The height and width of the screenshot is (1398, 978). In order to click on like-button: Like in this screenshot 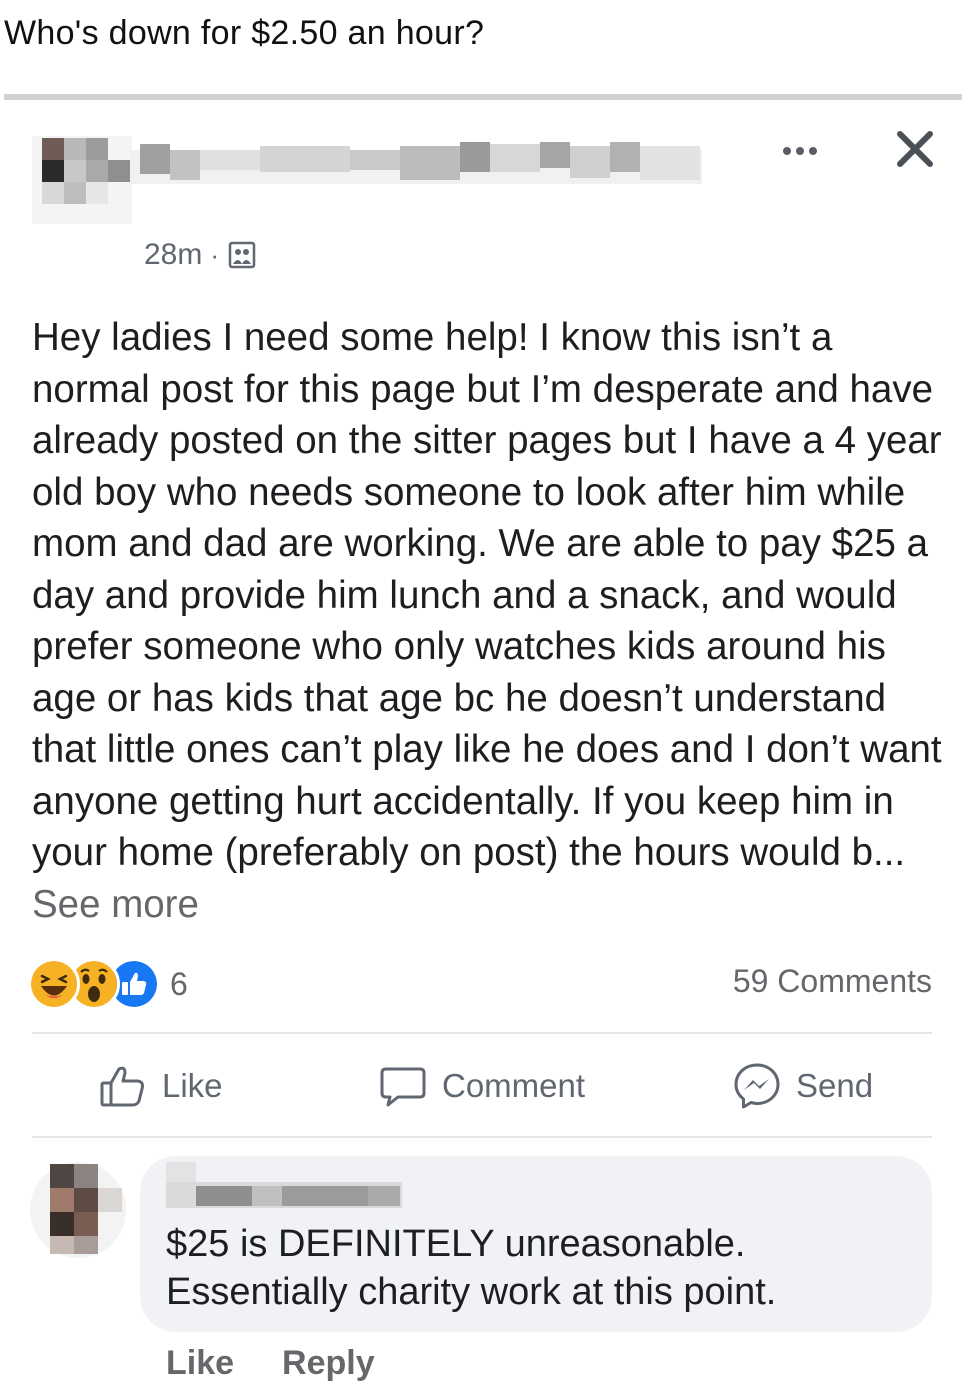, I will do `click(160, 1086)`.